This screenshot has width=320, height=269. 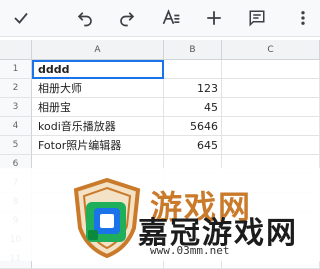 I want to click on cell-a1: dddd, so click(x=98, y=69).